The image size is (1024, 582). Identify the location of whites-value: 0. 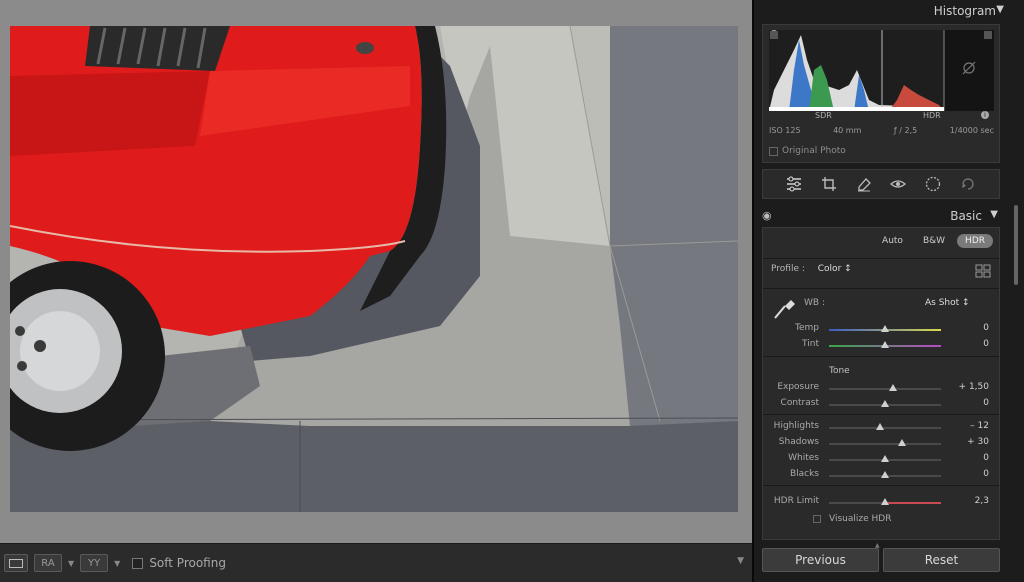
(971, 458).